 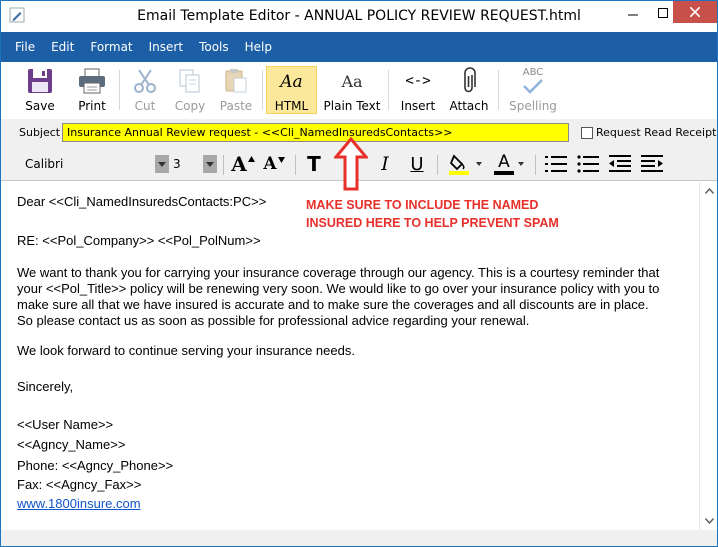 What do you see at coordinates (459, 164) in the screenshot?
I see `paint-bucket-icon` at bounding box center [459, 164].